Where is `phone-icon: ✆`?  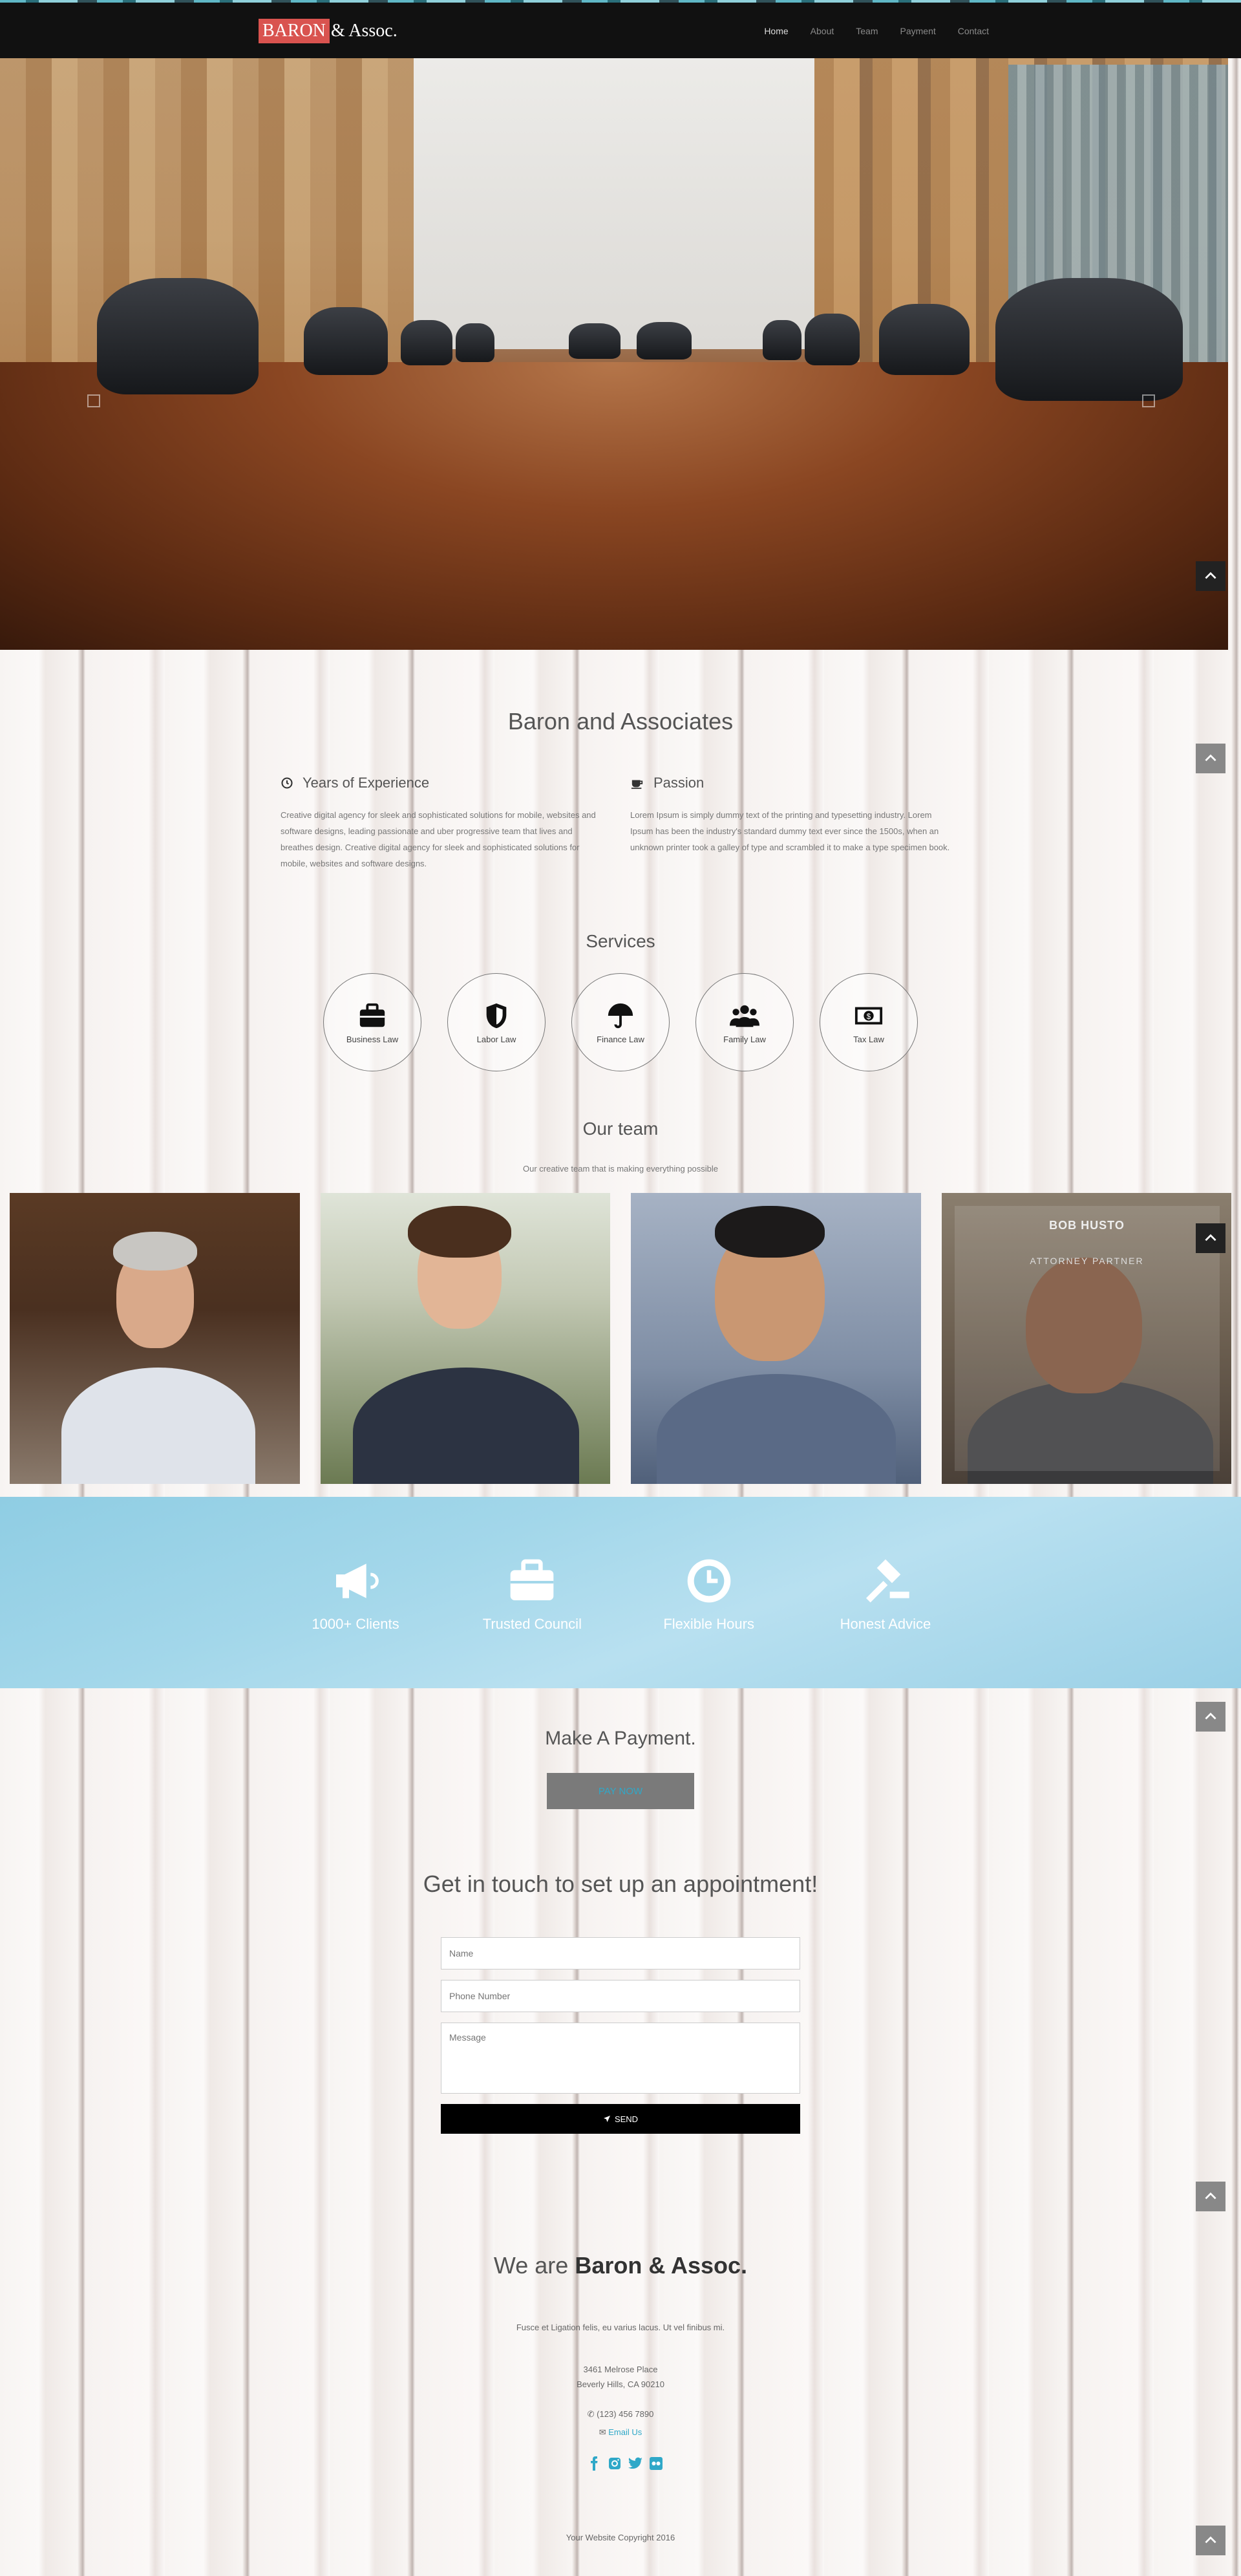
phone-icon: ✆ is located at coordinates (591, 2414).